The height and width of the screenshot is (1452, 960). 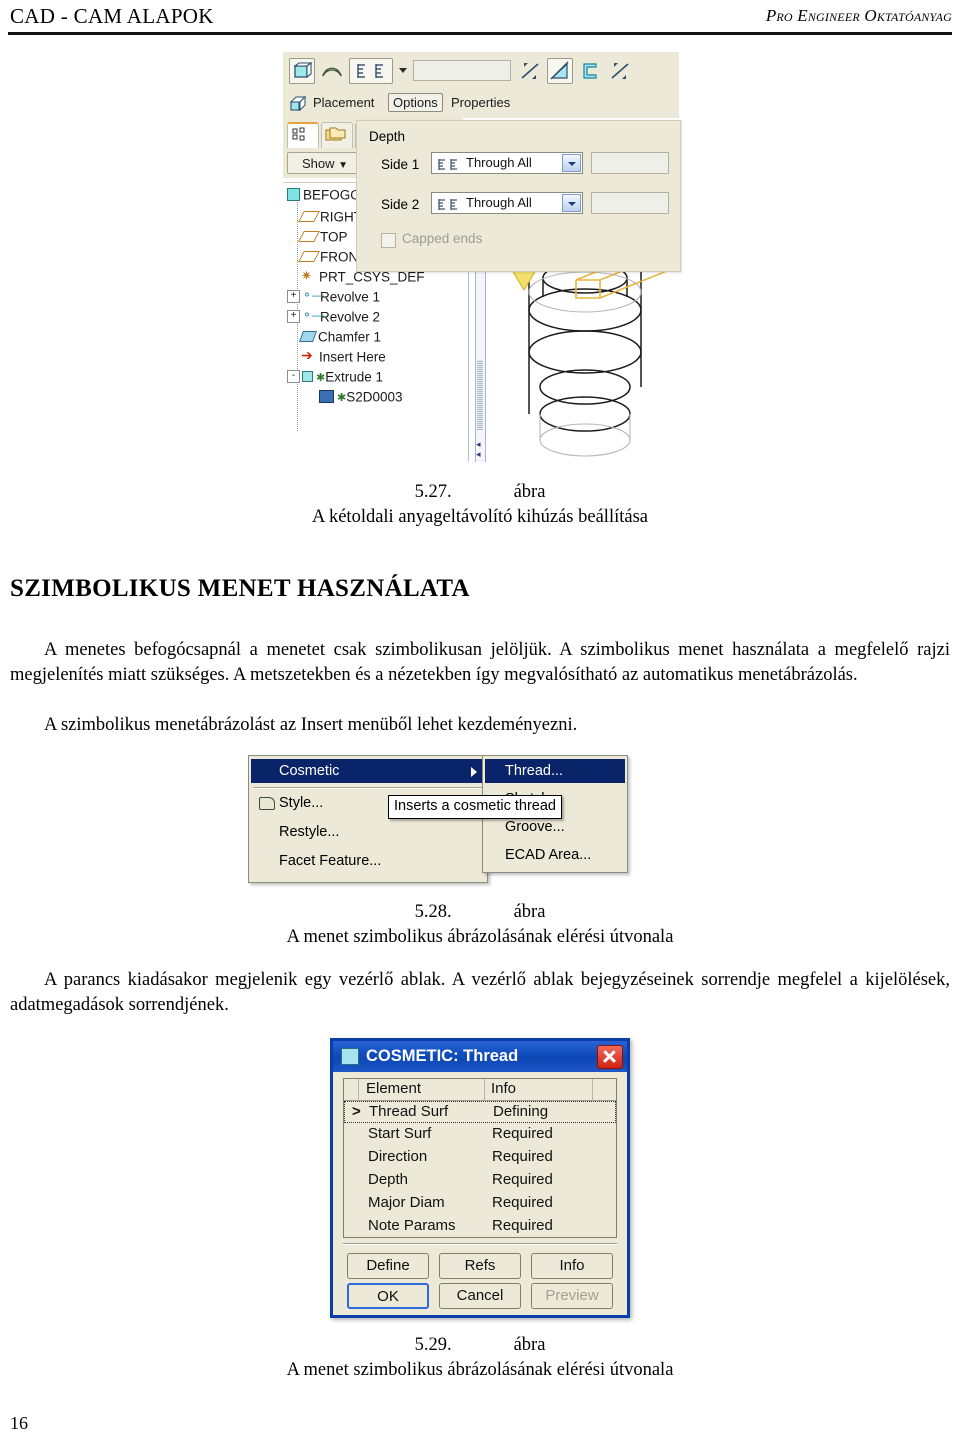 I want to click on section-title: SZIMBOLIKUS MENET HASZNÁLATA, so click(x=240, y=588).